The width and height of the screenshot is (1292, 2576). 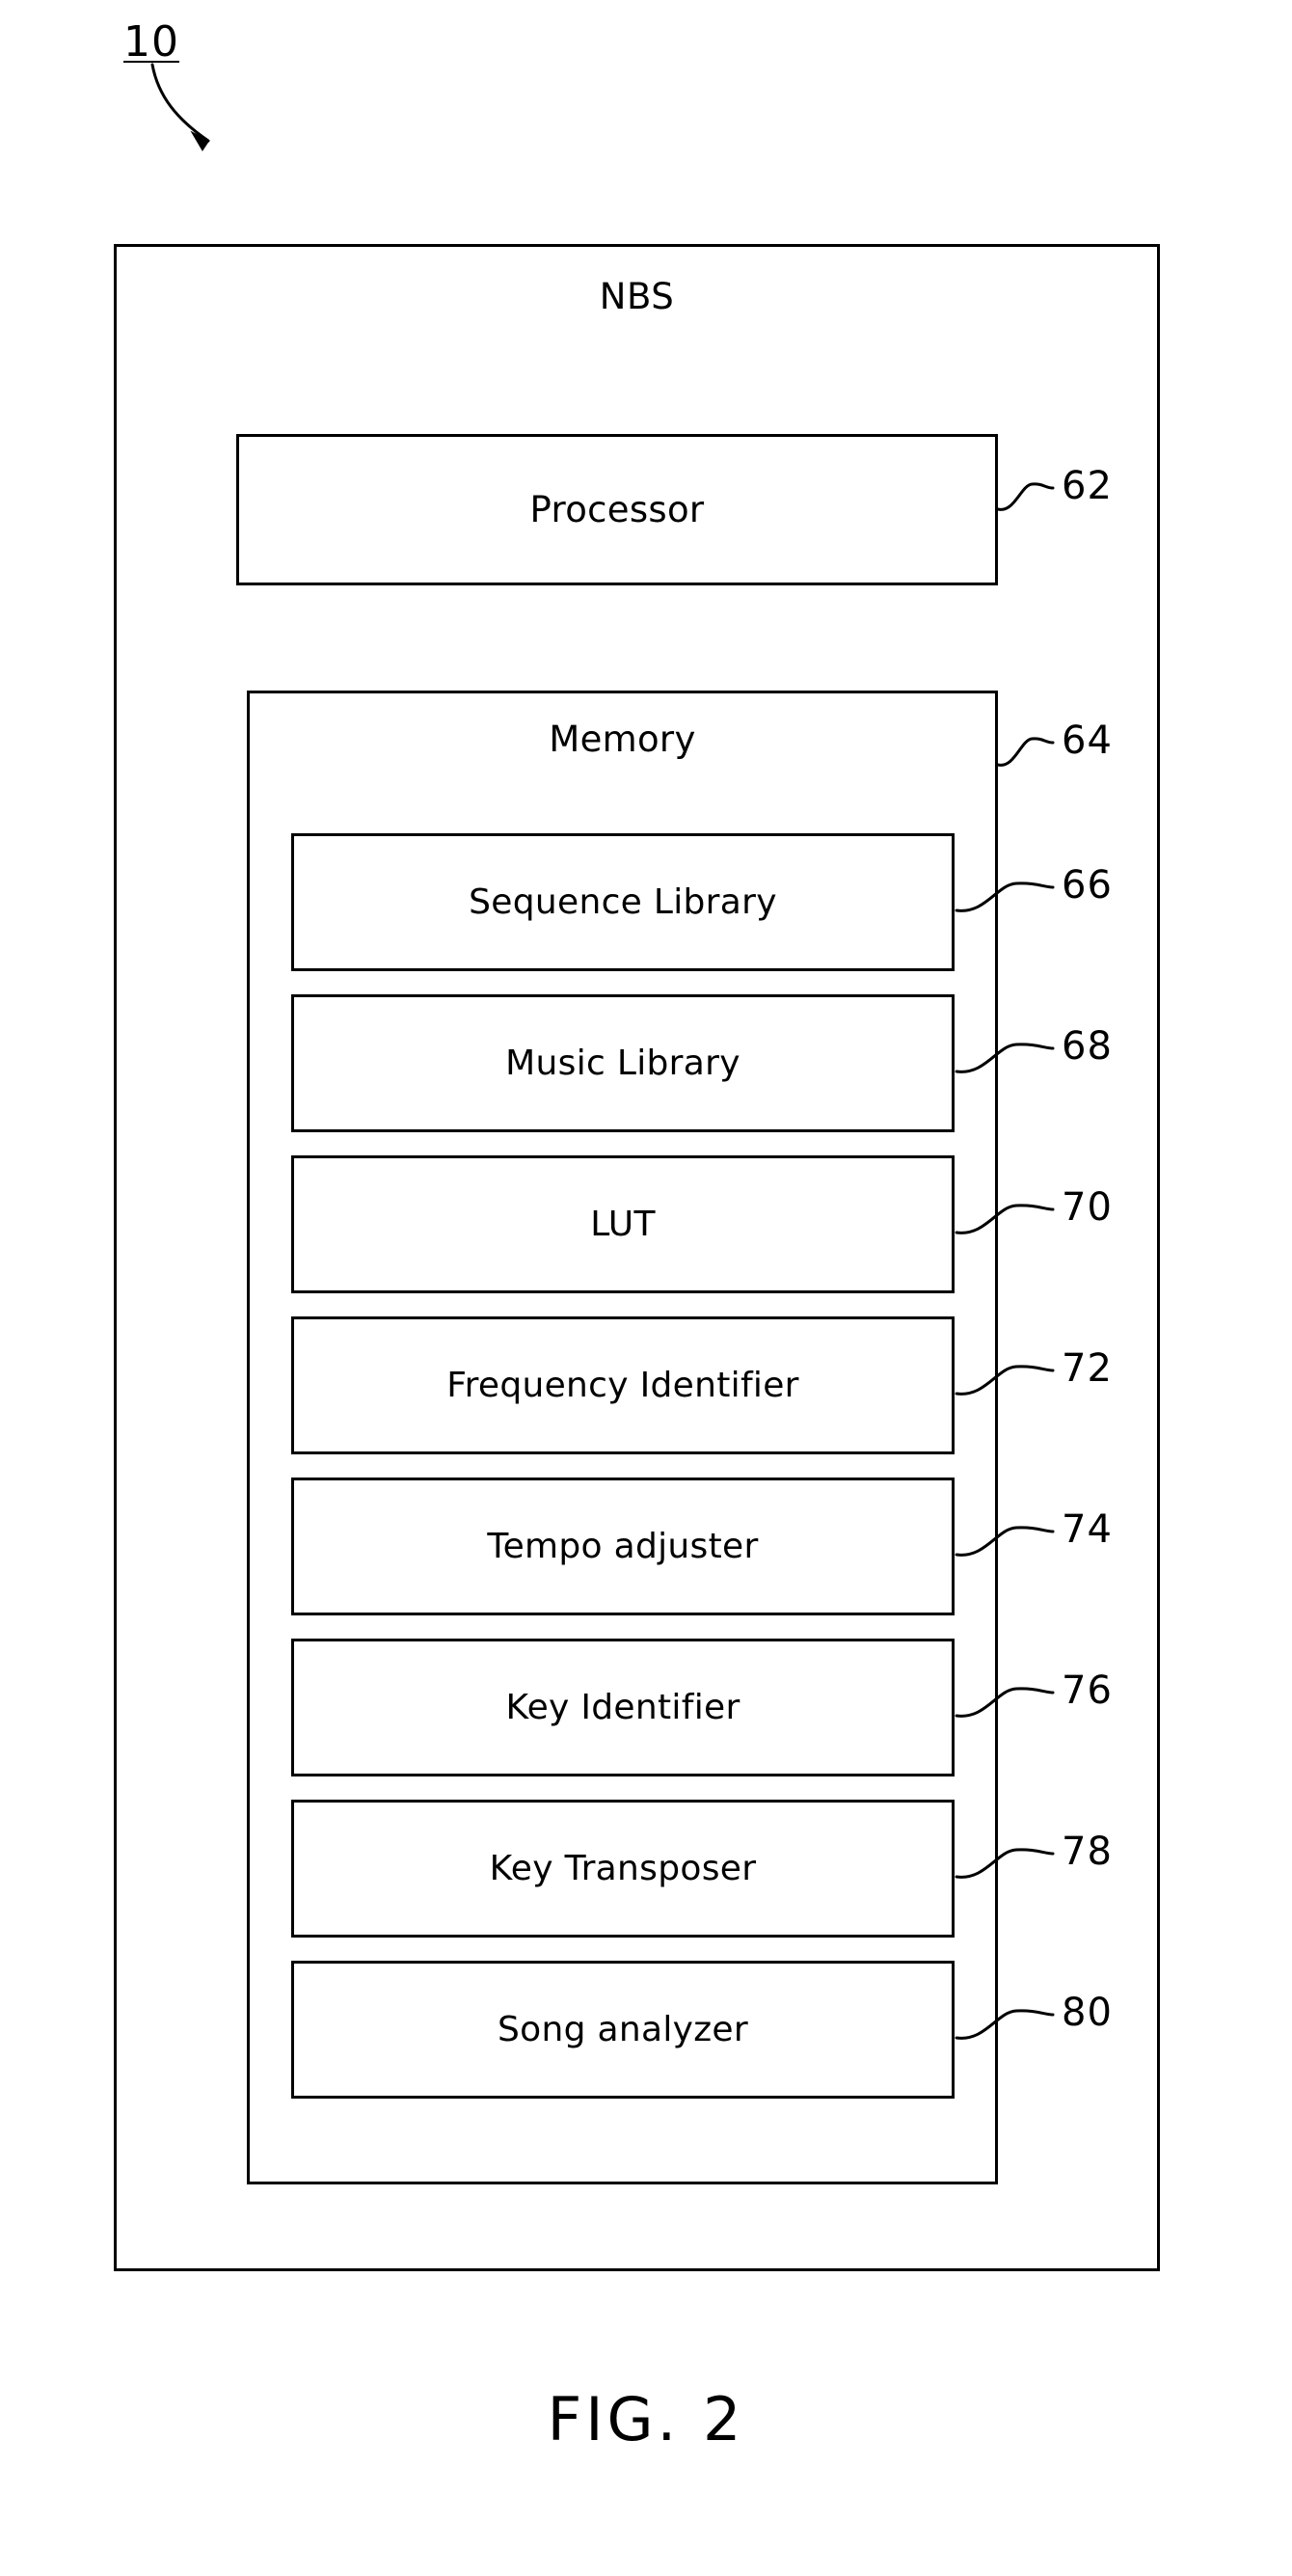 I want to click on system-reference-arrow-icon, so click(x=180, y=107).